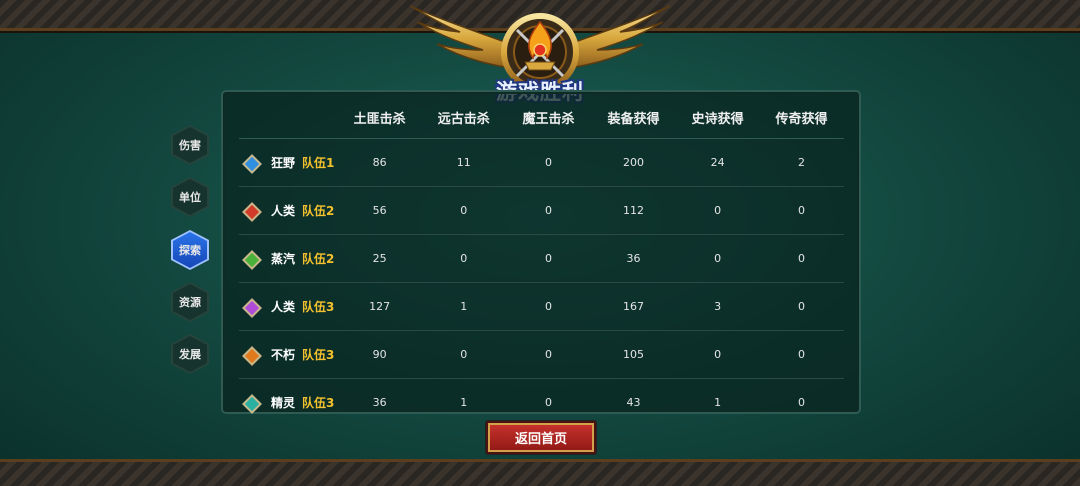  I want to click on race-label: 蒸汽, so click(283, 259).